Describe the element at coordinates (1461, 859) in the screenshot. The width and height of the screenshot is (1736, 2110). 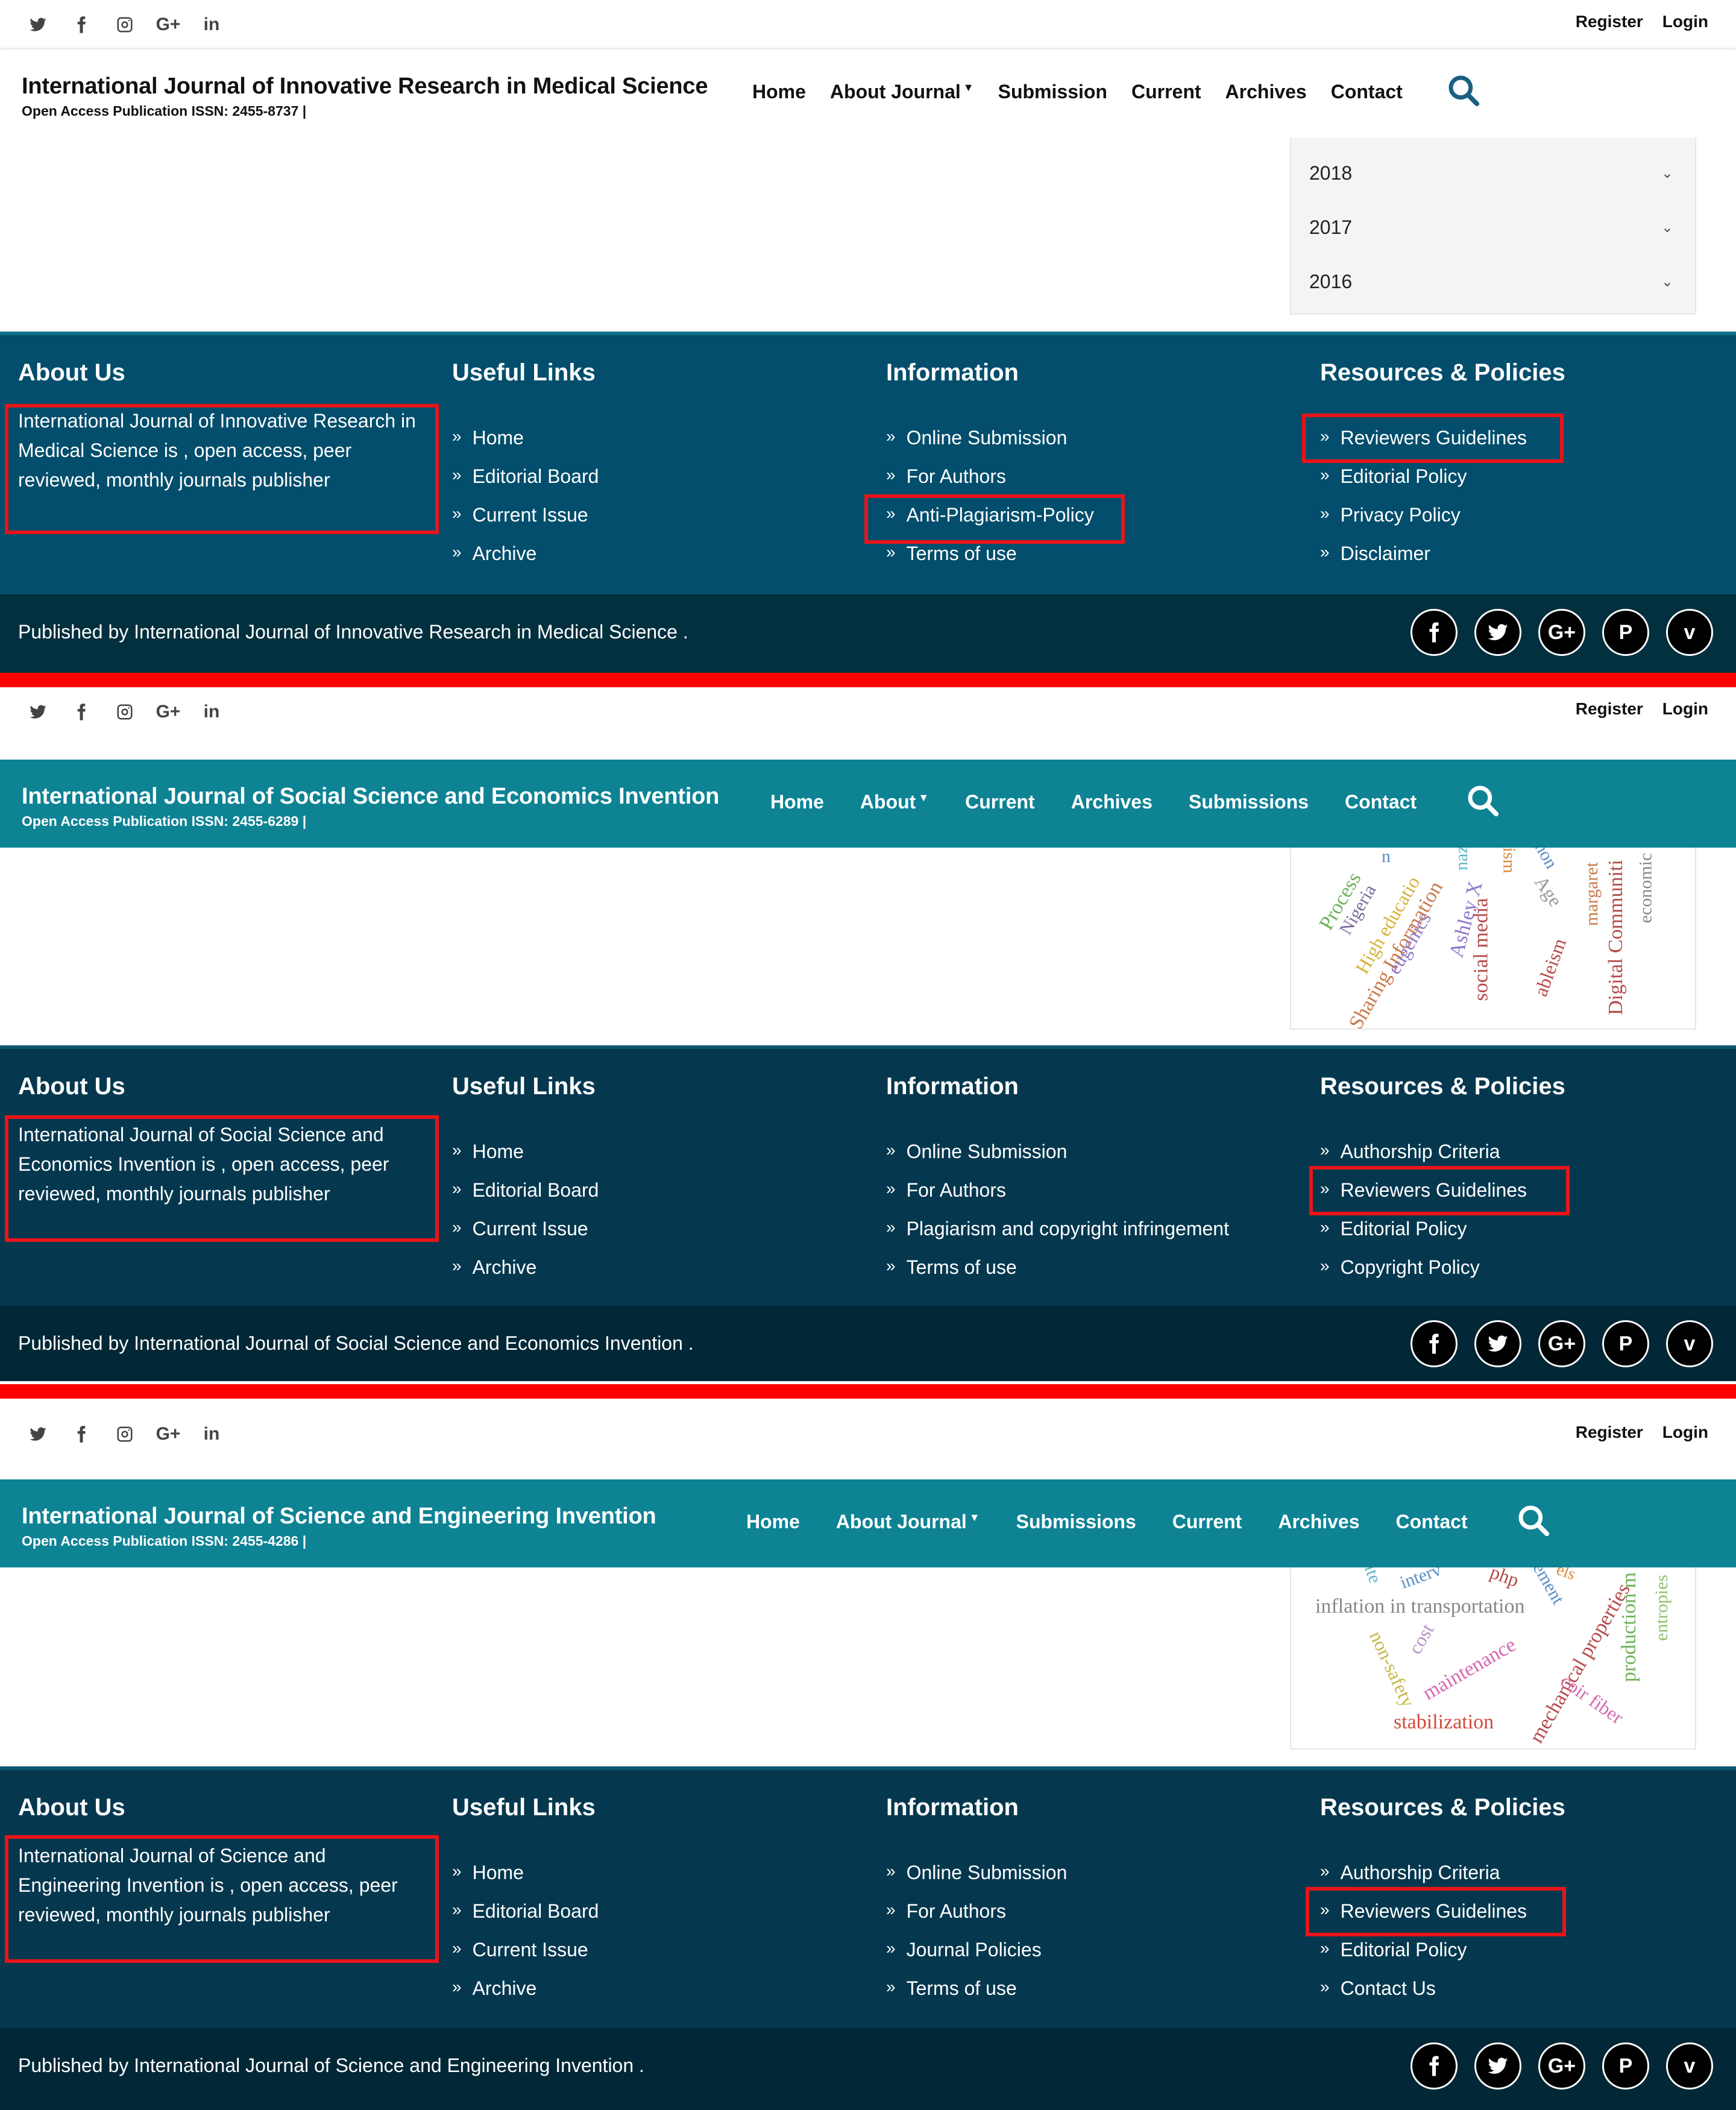
I see `cloud-word: nazi` at that location.